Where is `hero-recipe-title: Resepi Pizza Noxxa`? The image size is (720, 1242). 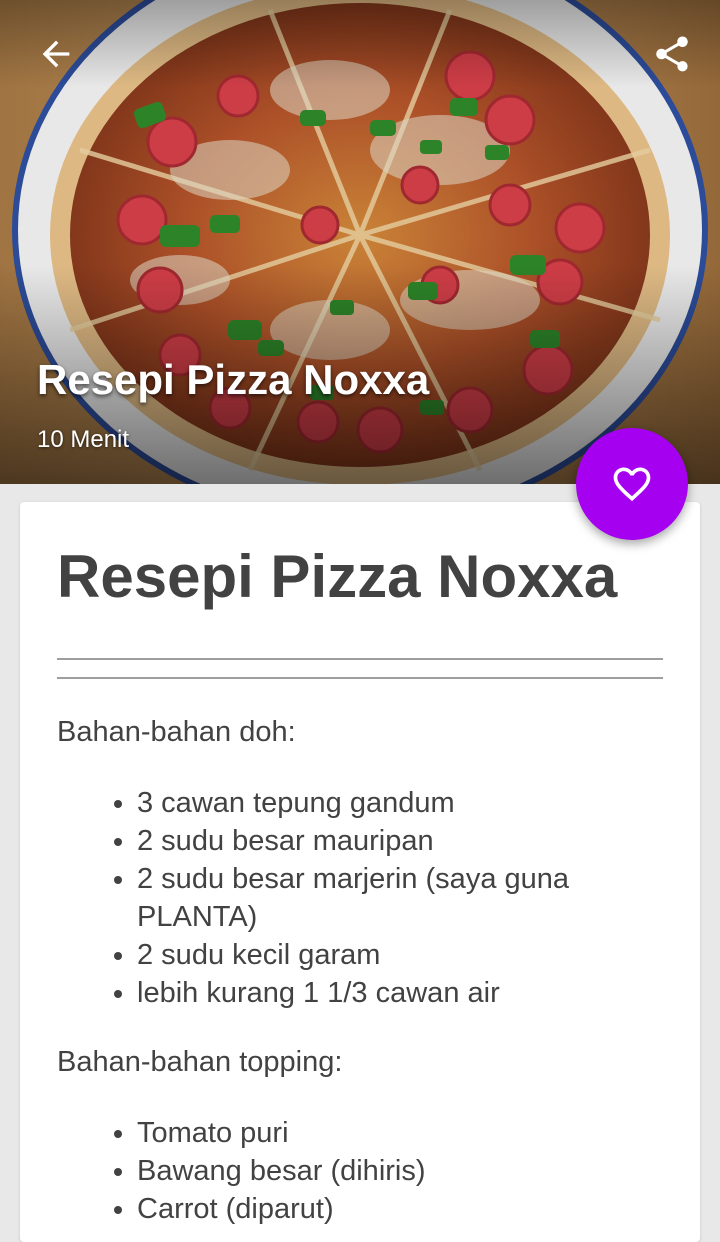
hero-recipe-title: Resepi Pizza Noxxa is located at coordinates (233, 379).